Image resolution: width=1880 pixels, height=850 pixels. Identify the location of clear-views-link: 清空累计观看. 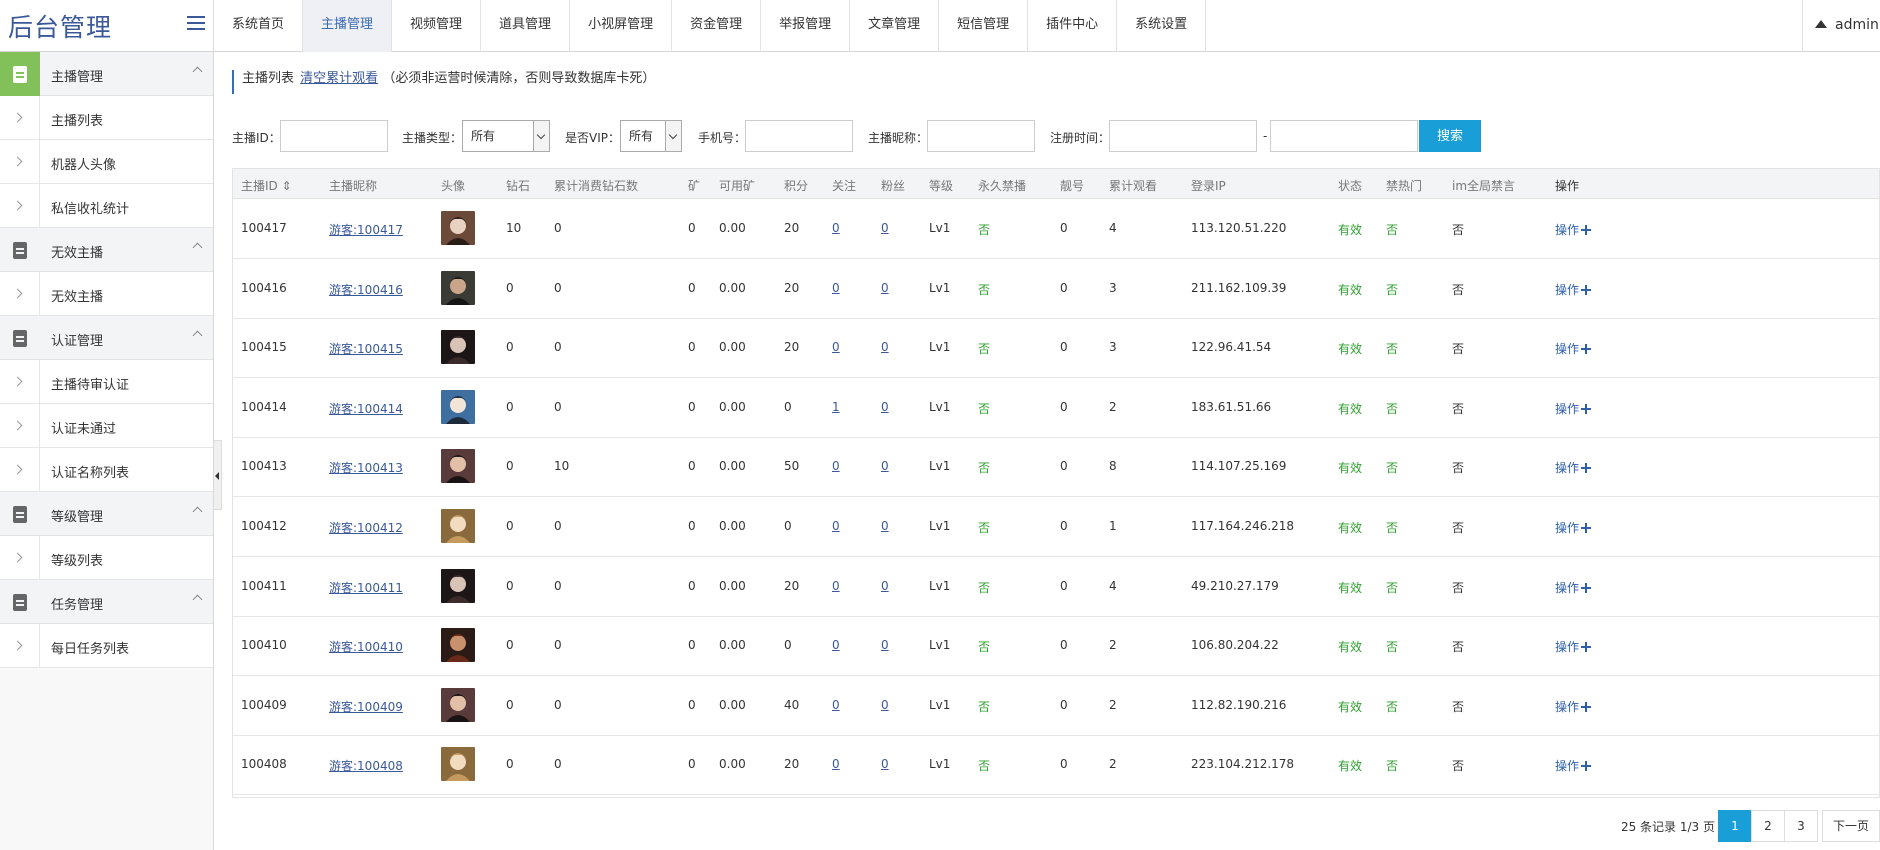
(339, 78).